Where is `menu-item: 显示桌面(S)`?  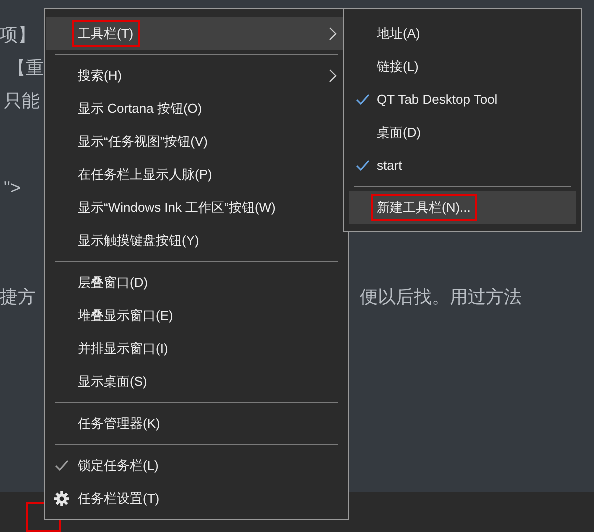 menu-item: 显示桌面(S) is located at coordinates (196, 381).